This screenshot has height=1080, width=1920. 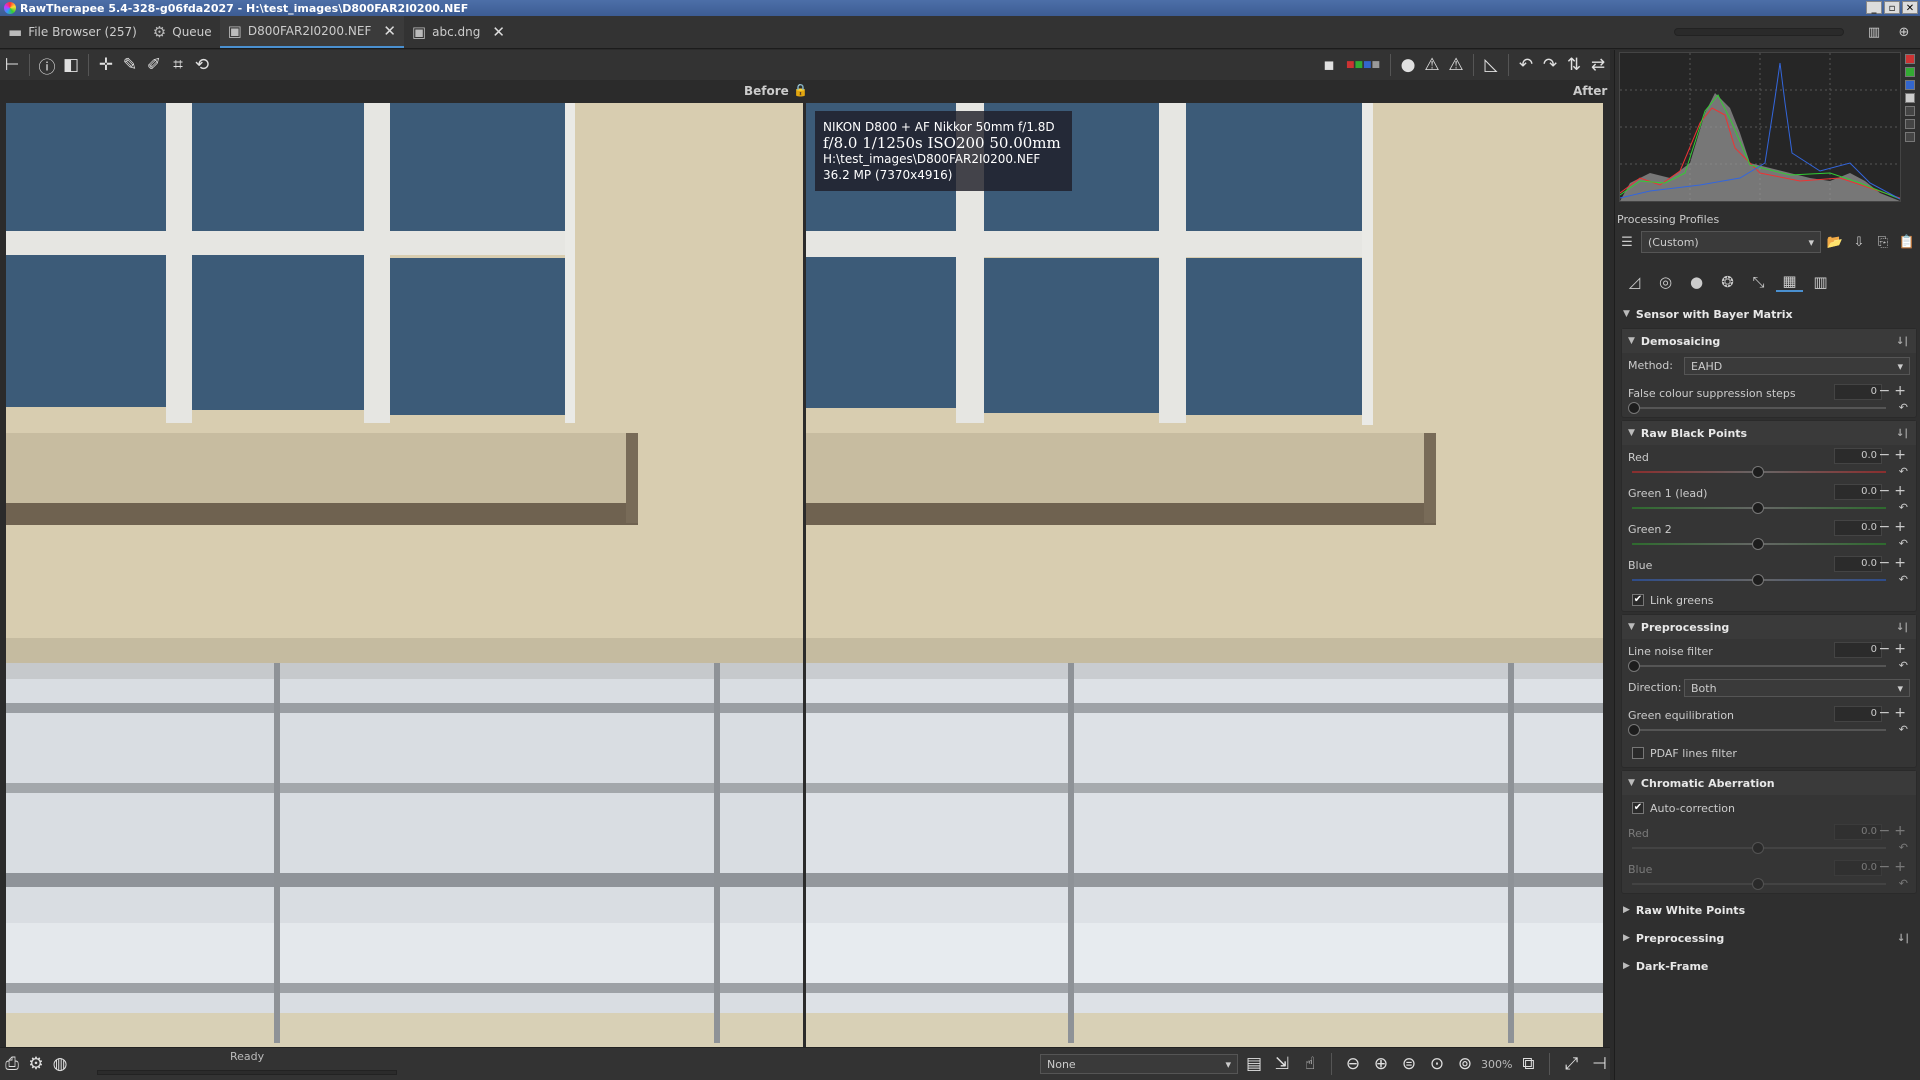 What do you see at coordinates (1491, 65) in the screenshot?
I see `perspective-icon: ◺` at bounding box center [1491, 65].